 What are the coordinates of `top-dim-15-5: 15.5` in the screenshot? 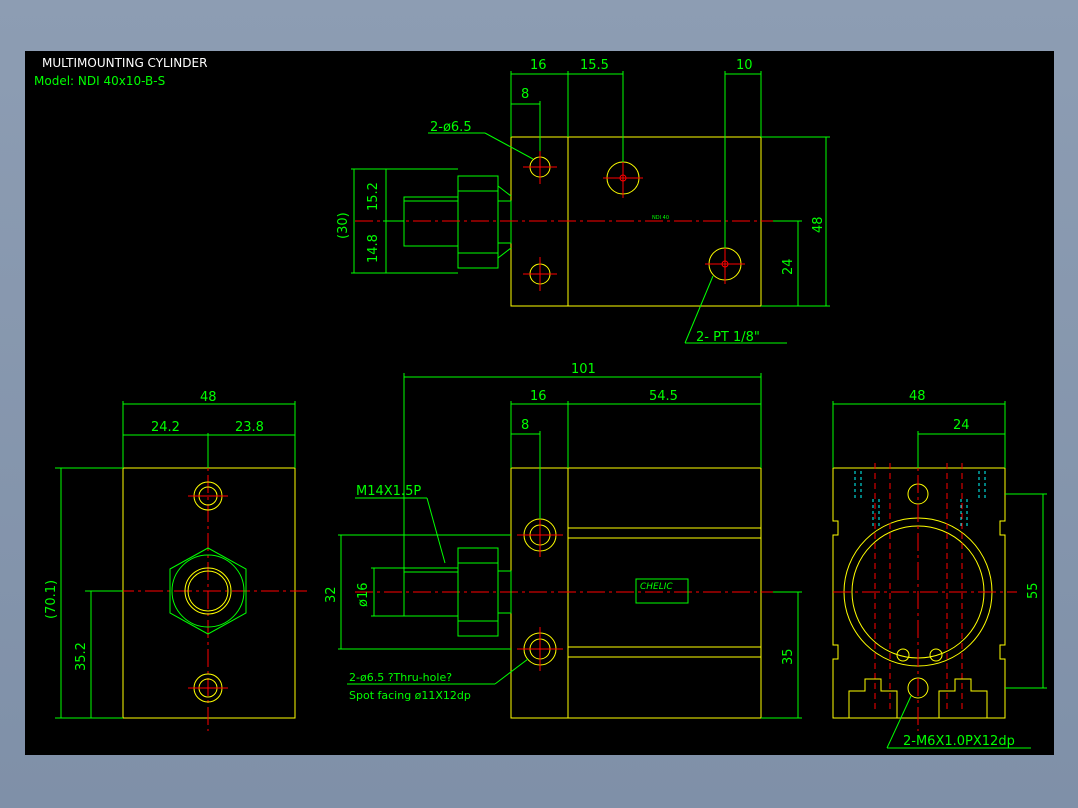 It's located at (594, 65).